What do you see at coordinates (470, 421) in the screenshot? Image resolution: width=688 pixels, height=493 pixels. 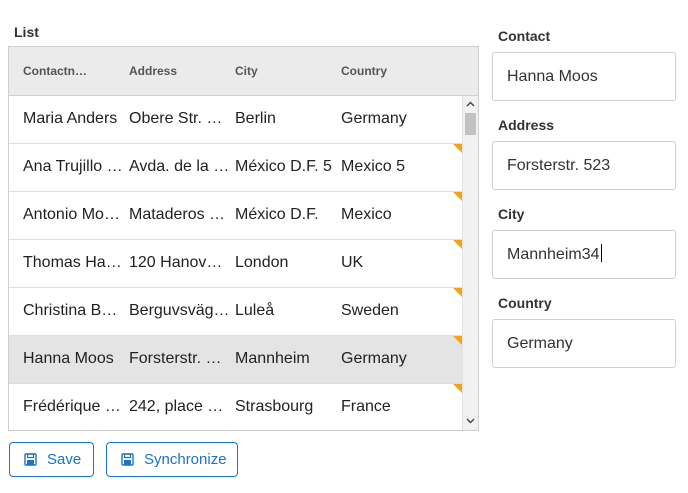 I see `scroll-down-icon` at bounding box center [470, 421].